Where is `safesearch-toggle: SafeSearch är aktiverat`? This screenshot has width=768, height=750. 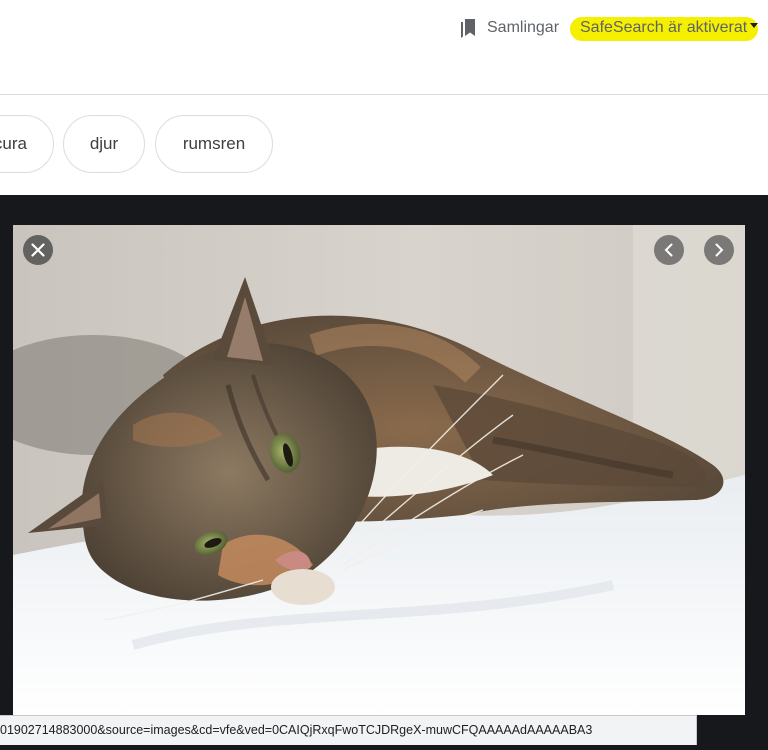
safesearch-toggle: SafeSearch är aktiverat is located at coordinates (666, 28).